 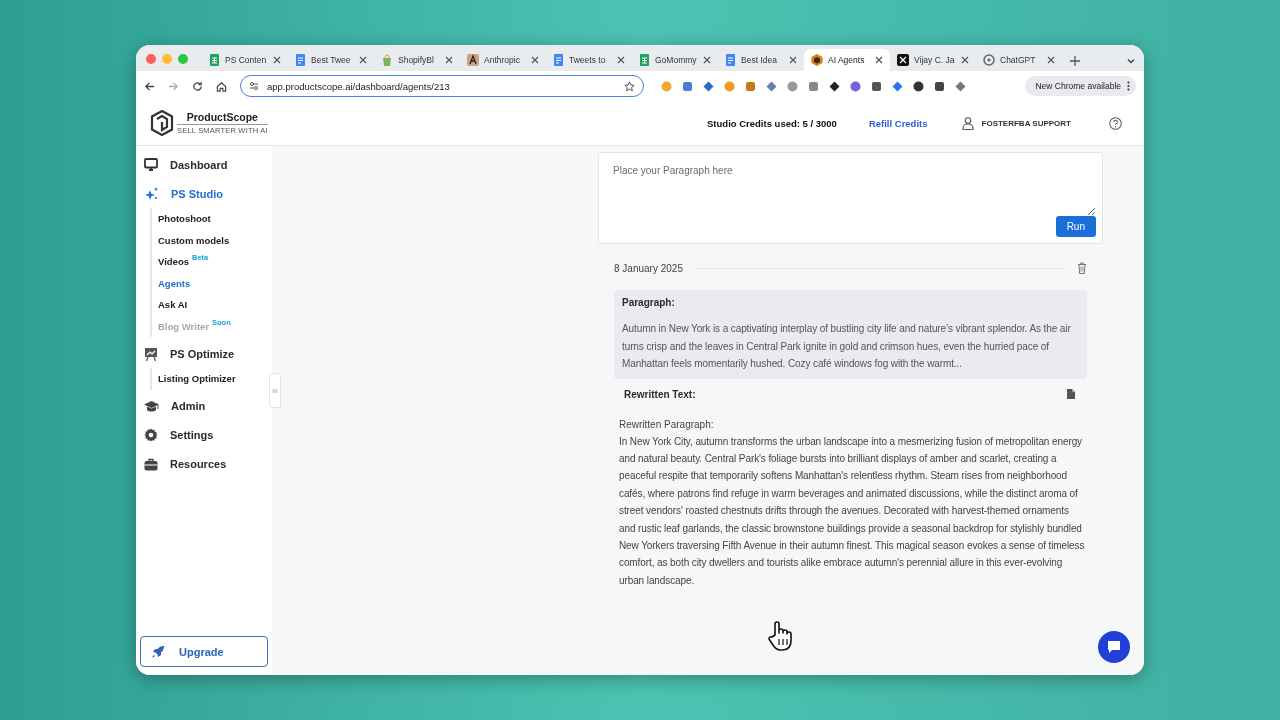 I want to click on browser-tab: Best Twee, so click(x=331, y=60).